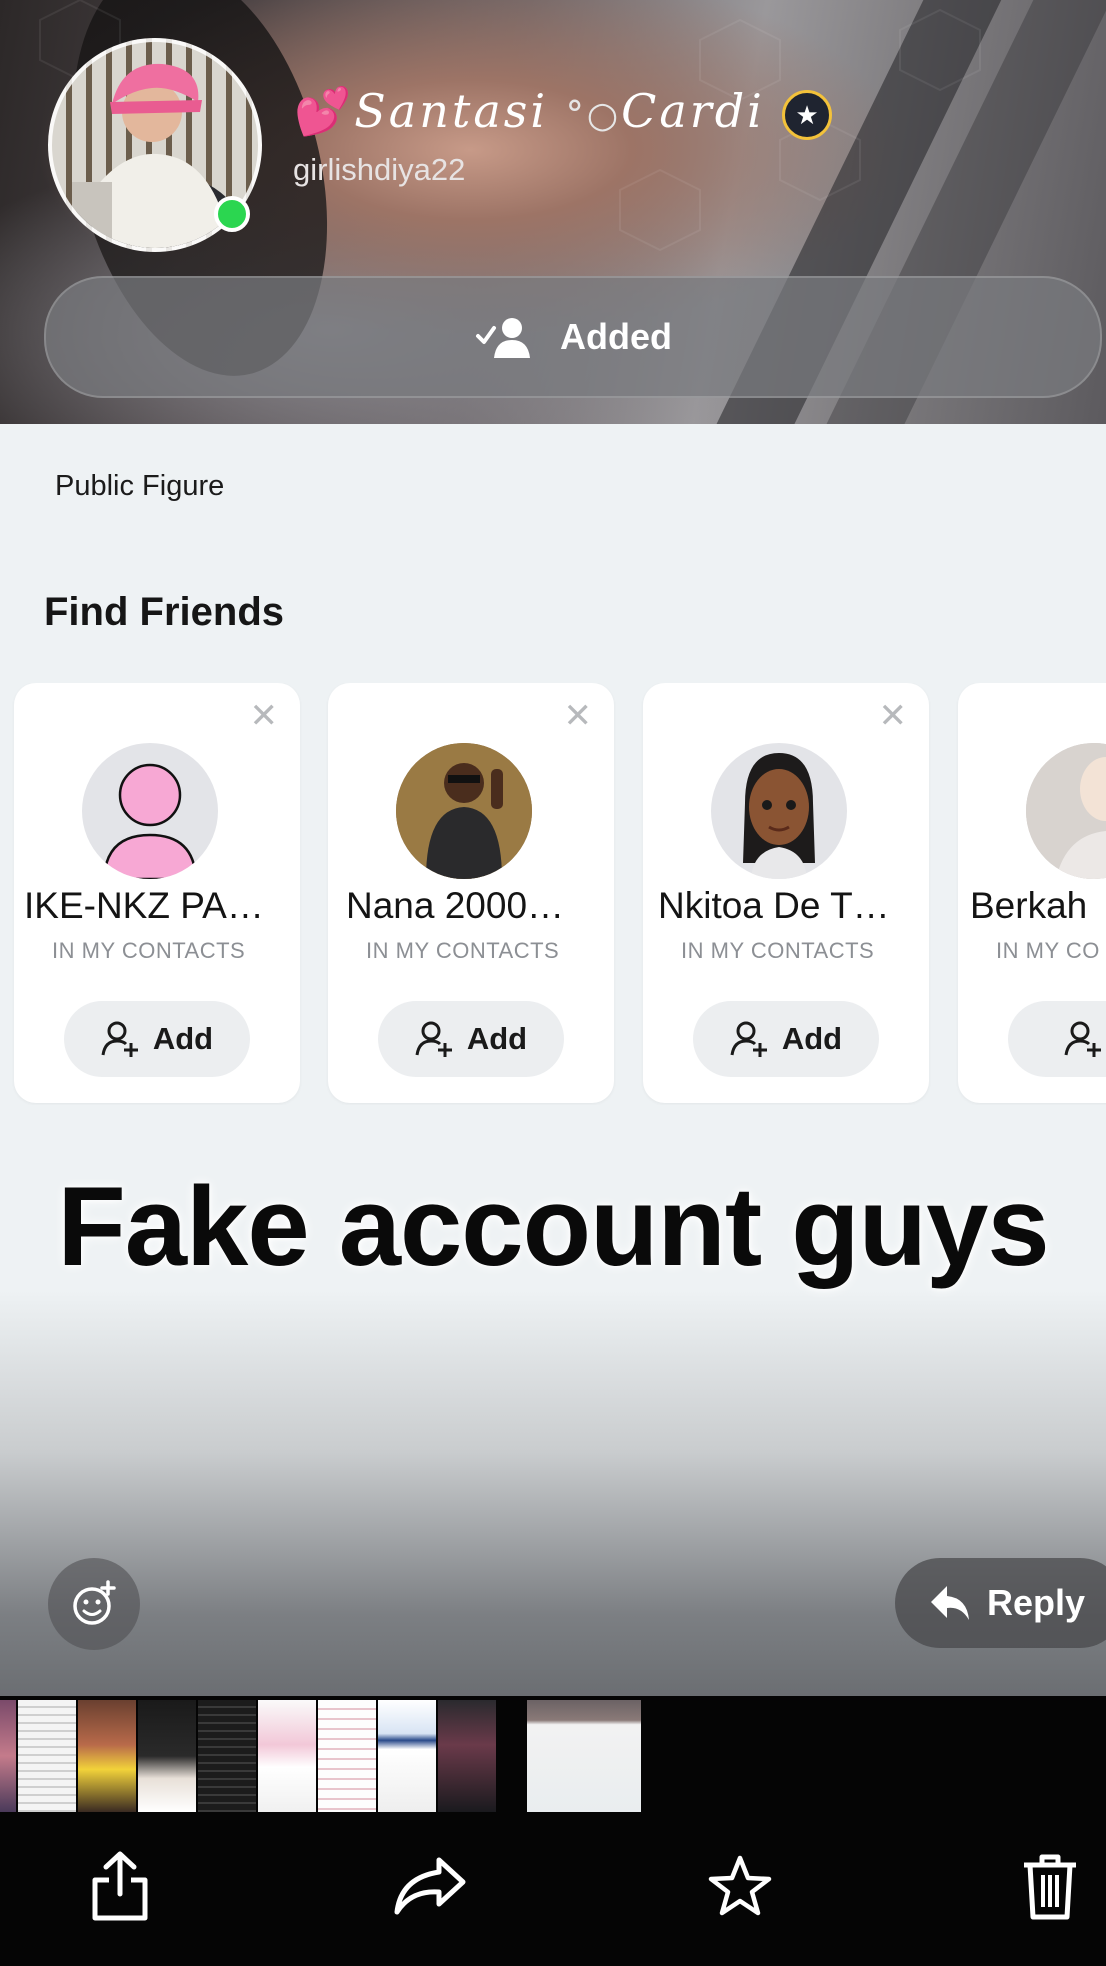 This screenshot has height=1966, width=1106. I want to click on star-icon, so click(740, 1885).